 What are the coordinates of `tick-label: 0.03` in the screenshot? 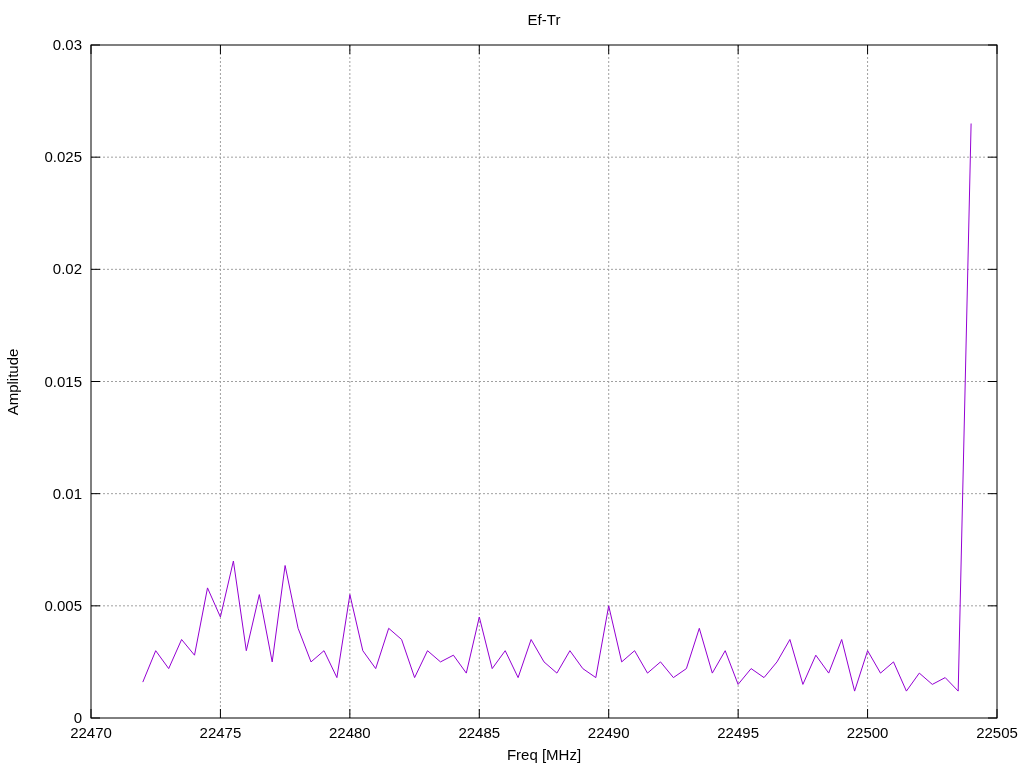 It's located at (67, 44).